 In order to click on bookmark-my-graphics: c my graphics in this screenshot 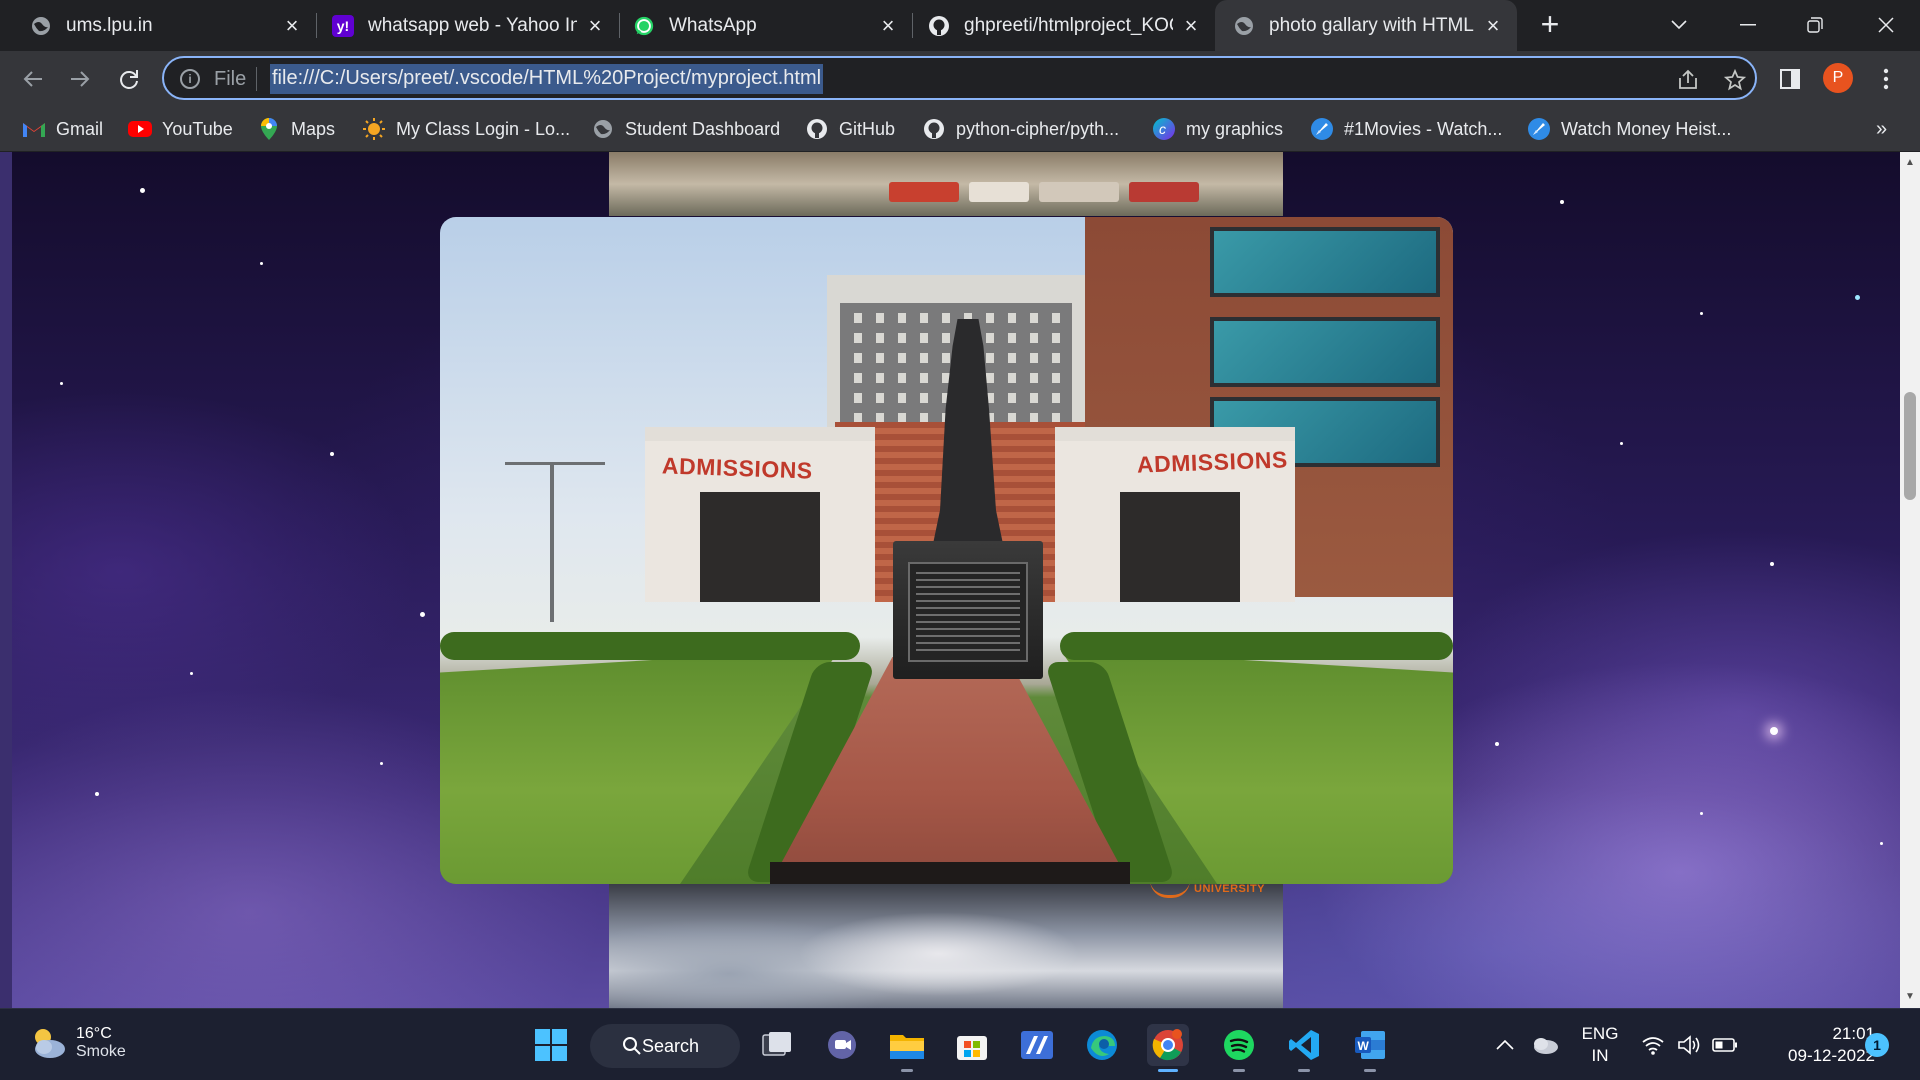, I will do `click(1217, 129)`.